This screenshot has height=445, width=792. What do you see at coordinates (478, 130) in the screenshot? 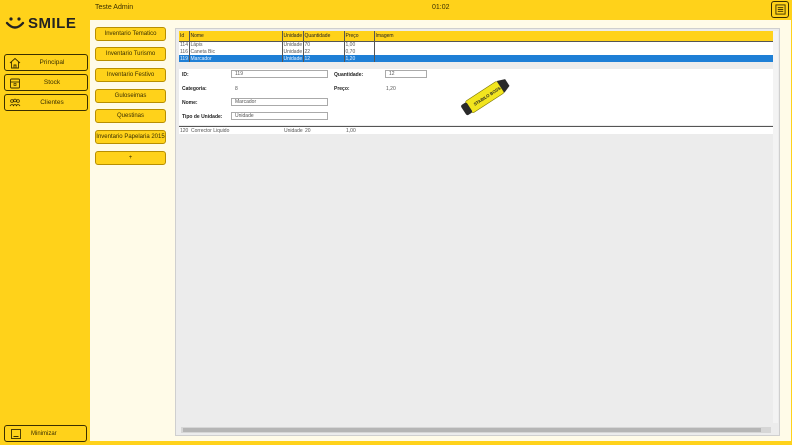
I see `table-row: 120 Corrector Liquido Unidade 20 1,00` at bounding box center [478, 130].